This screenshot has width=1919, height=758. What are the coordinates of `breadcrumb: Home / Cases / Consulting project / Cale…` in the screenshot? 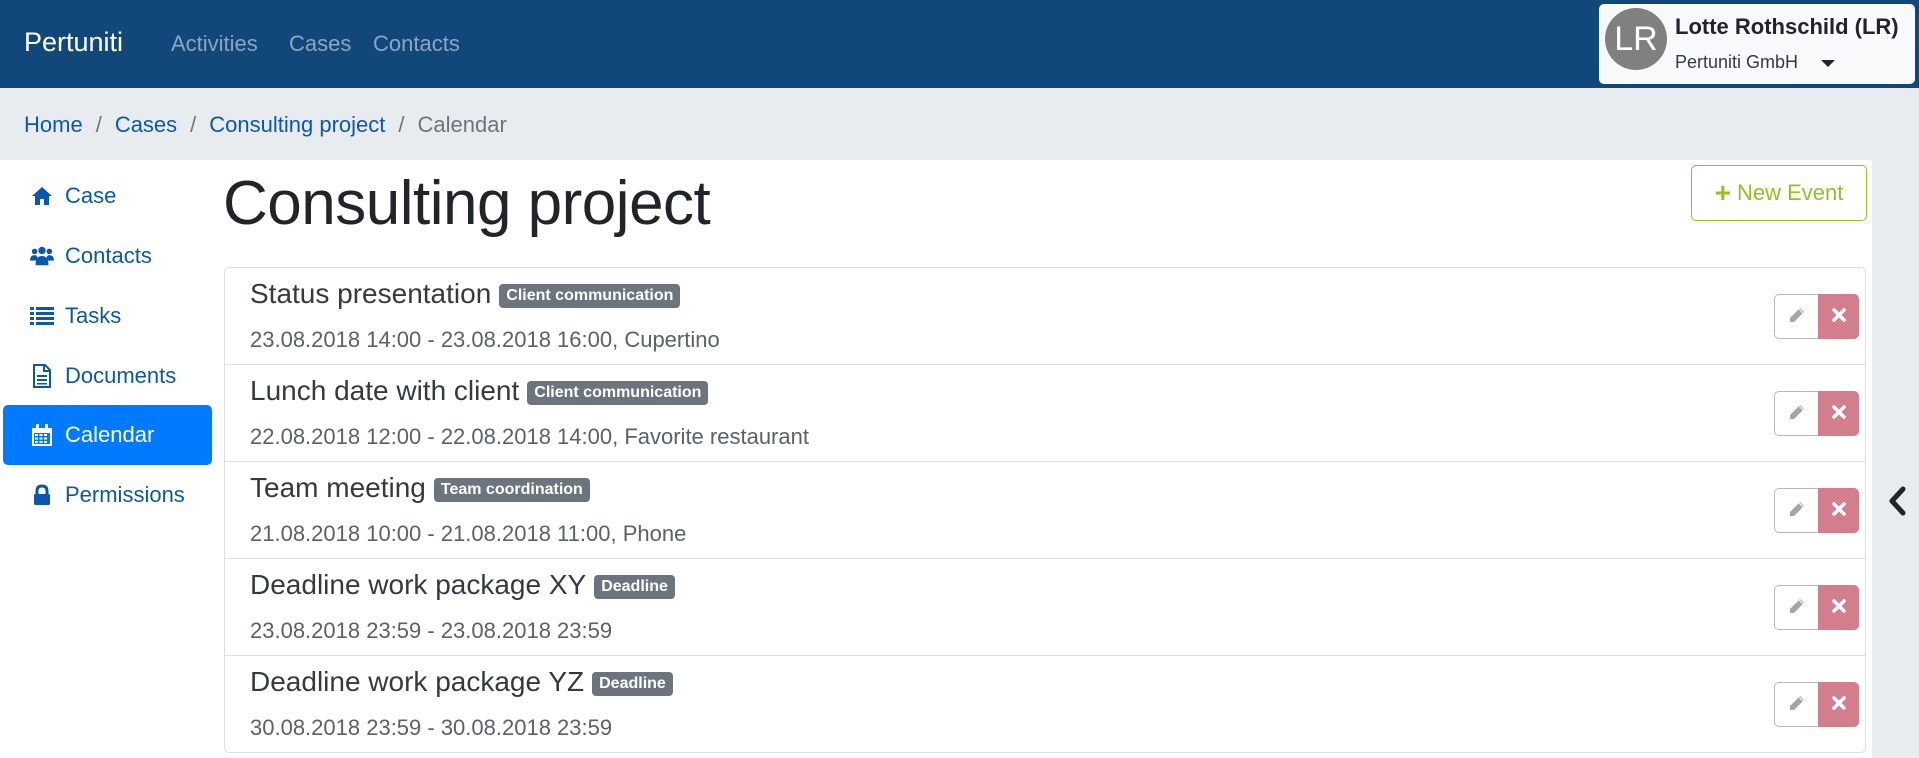 It's located at (265, 125).